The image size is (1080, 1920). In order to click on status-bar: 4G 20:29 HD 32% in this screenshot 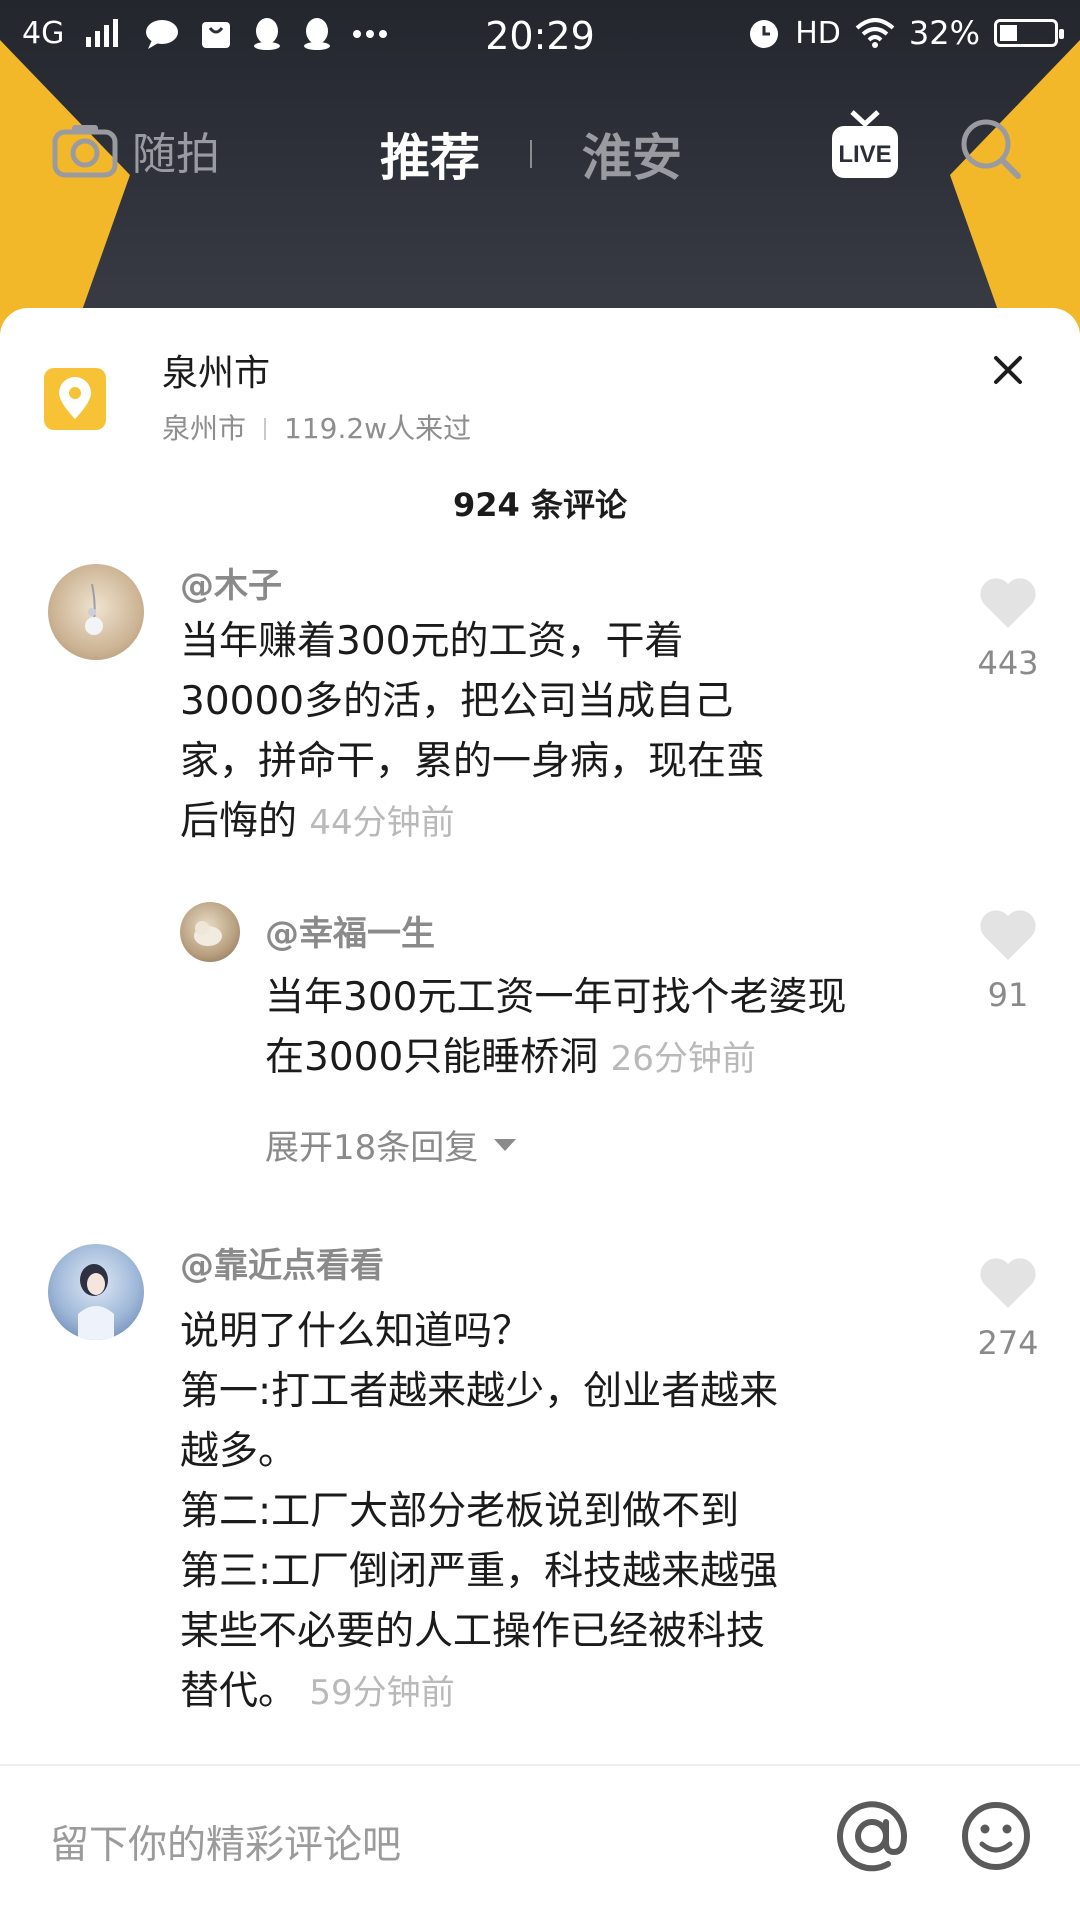, I will do `click(540, 38)`.